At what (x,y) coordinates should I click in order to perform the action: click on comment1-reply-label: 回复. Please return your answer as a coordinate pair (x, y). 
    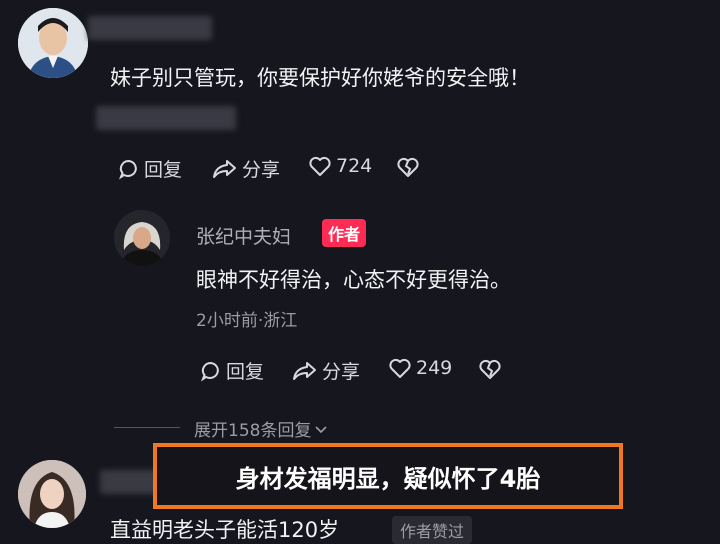
    Looking at the image, I should click on (163, 170).